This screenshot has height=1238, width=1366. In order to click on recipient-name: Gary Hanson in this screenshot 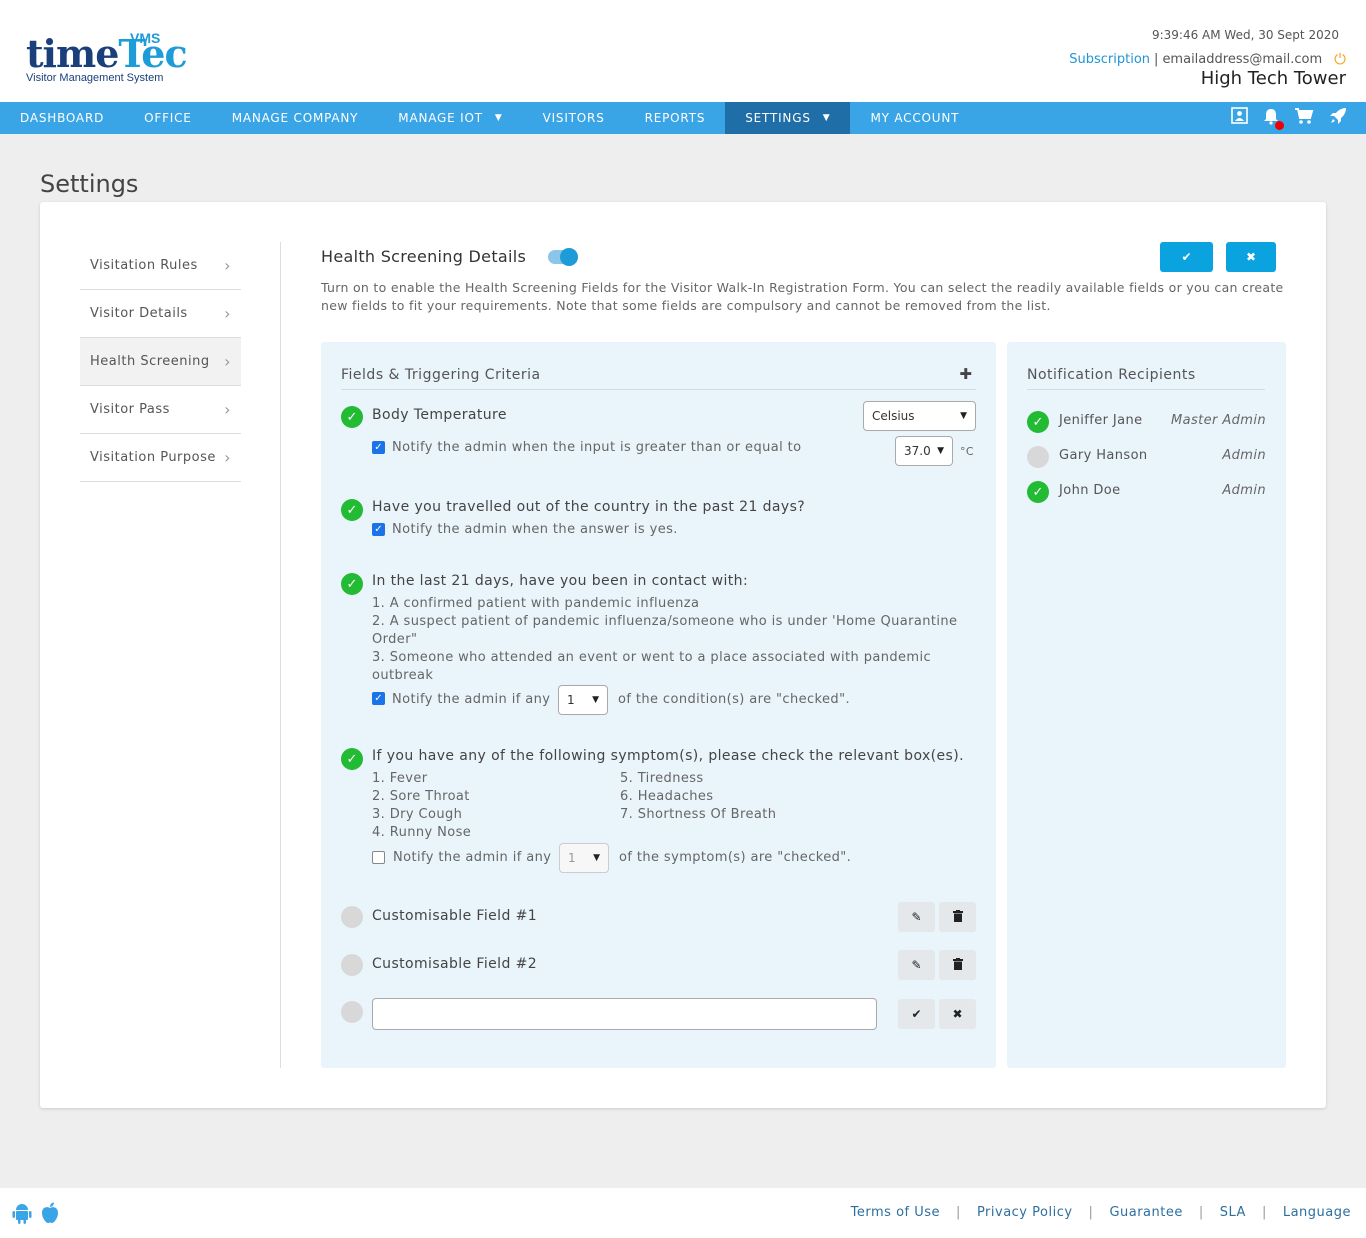, I will do `click(1103, 455)`.